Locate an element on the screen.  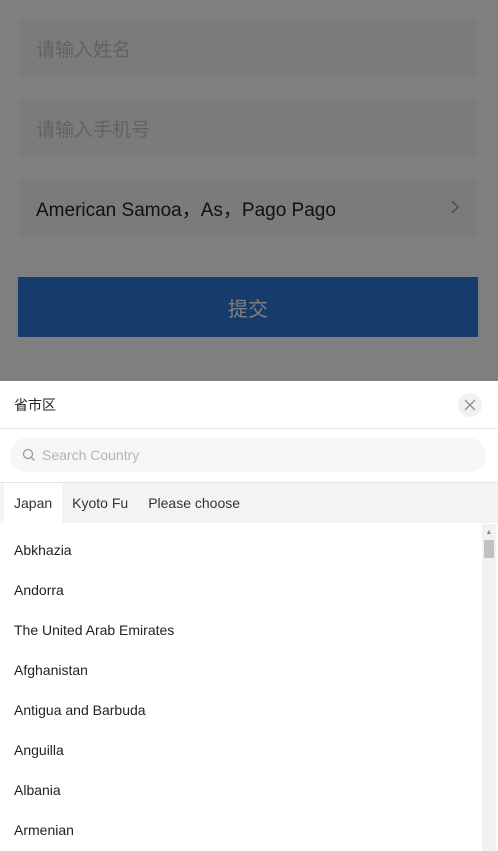
search-bar is located at coordinates (249, 456).